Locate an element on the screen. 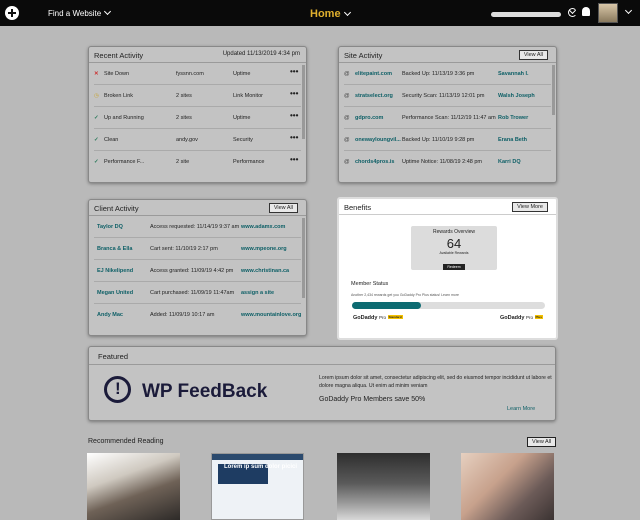 This screenshot has width=640, height=520. globe-icon: @ is located at coordinates (347, 96).